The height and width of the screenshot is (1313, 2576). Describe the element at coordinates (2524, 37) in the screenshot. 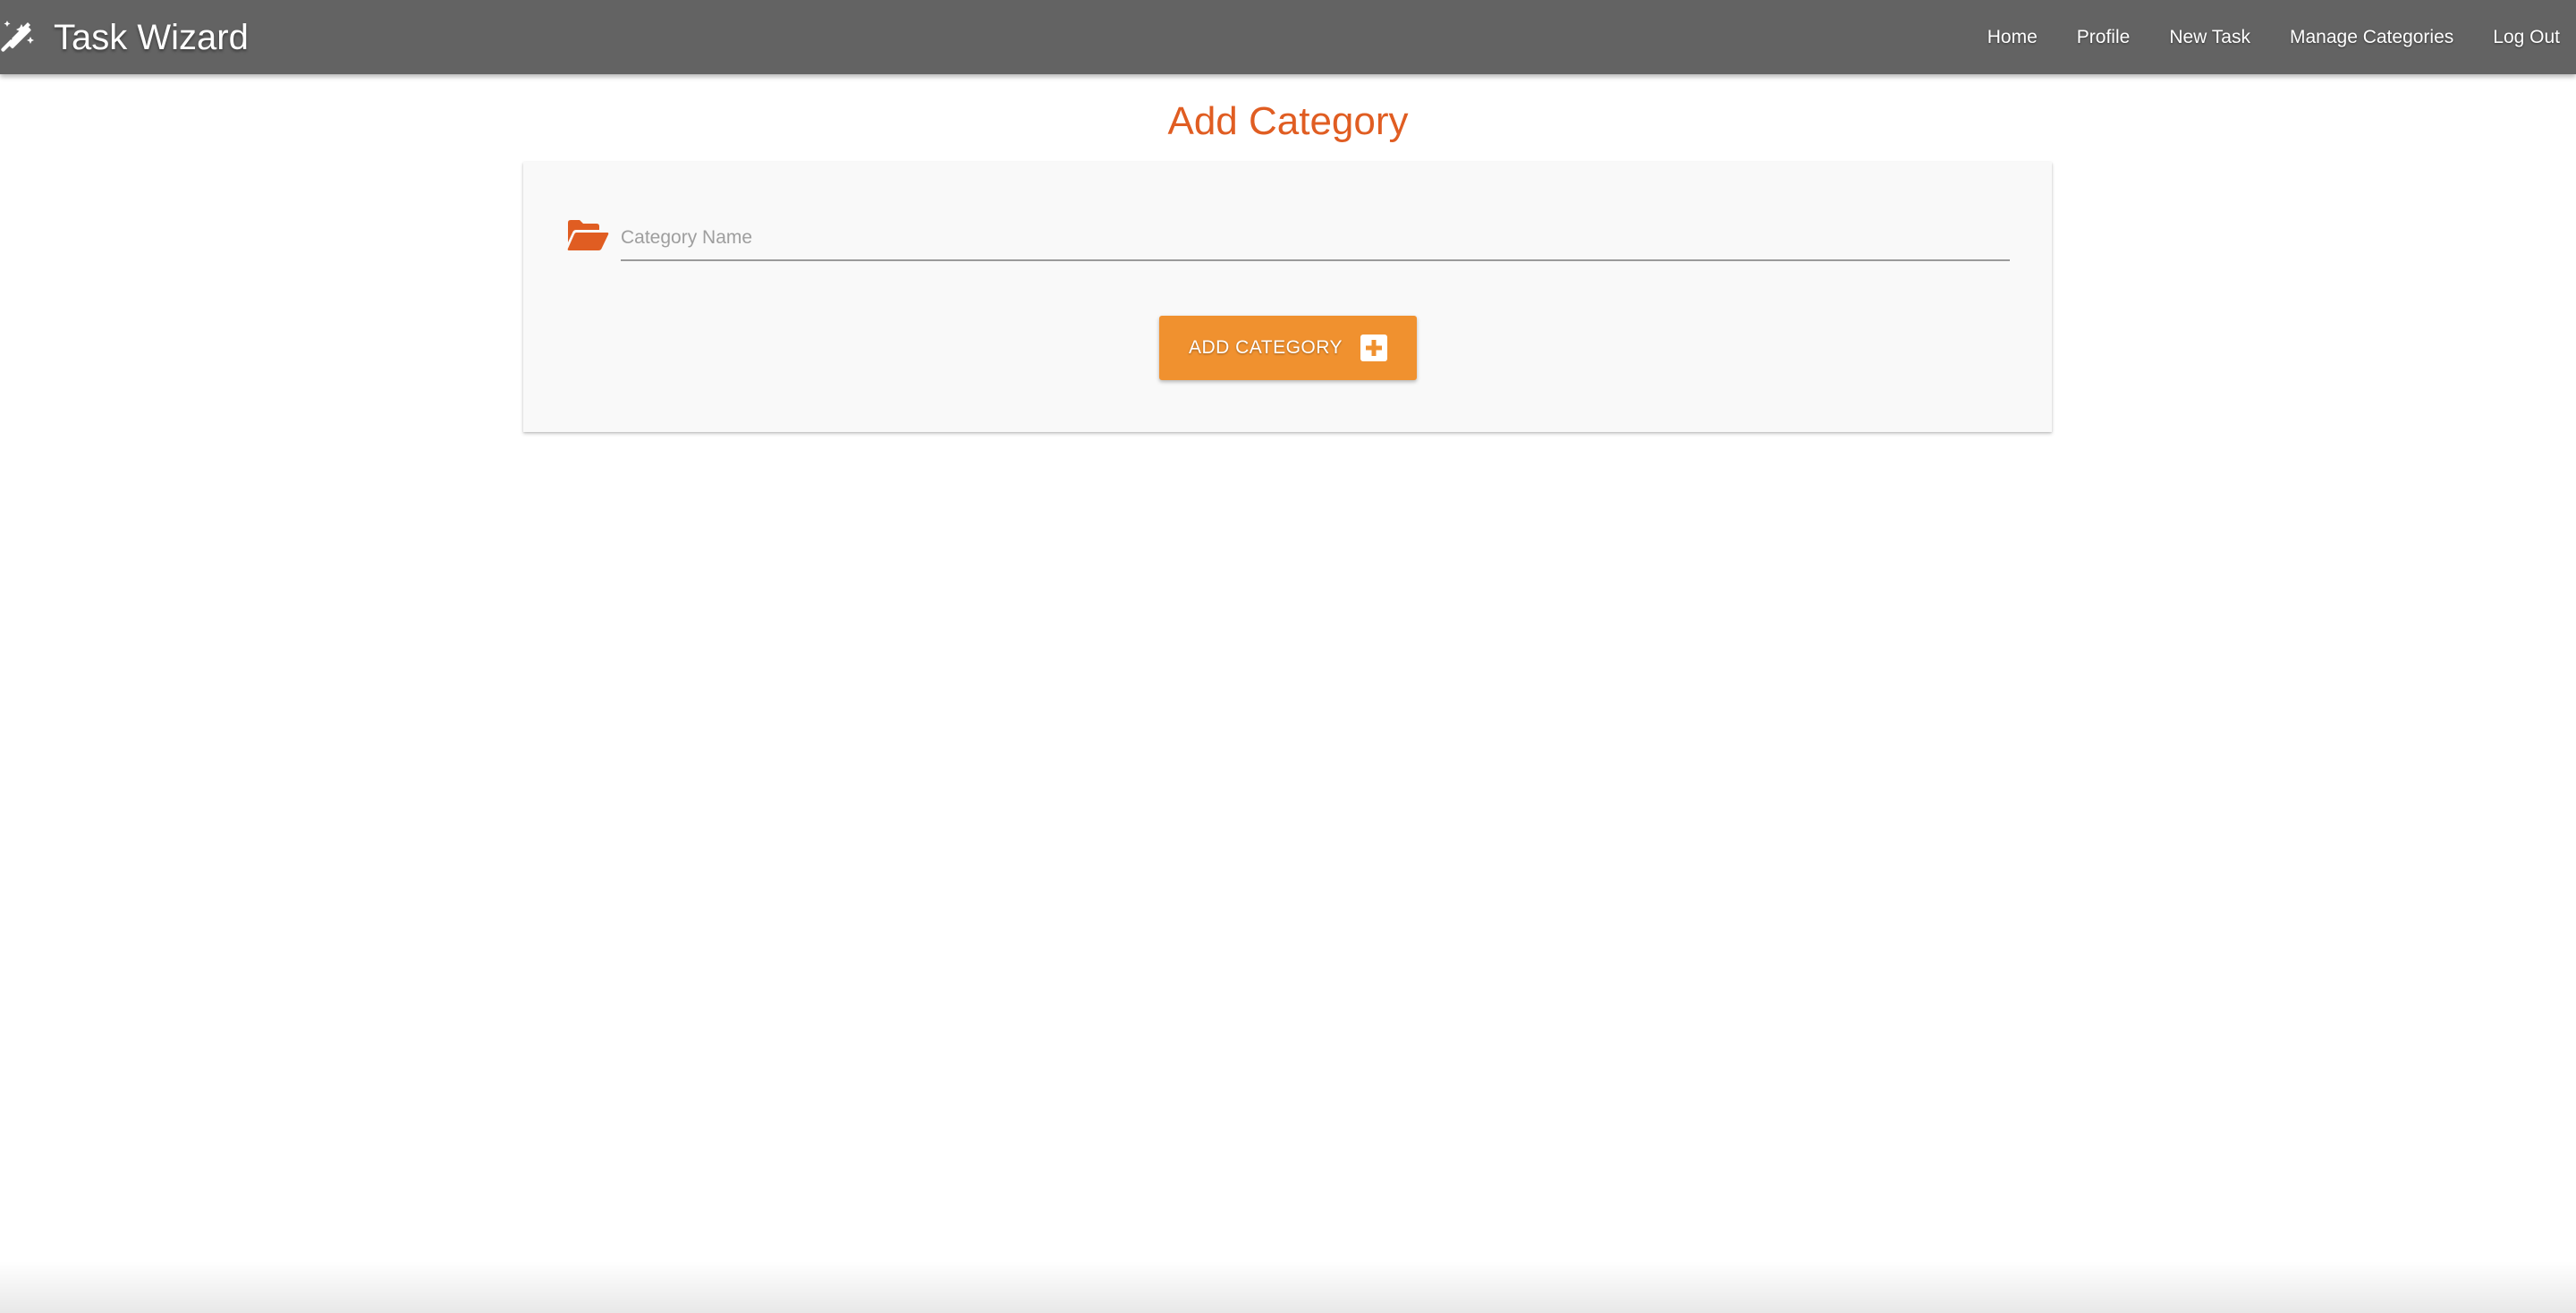

I see `nav-link-log-out: Log Out` at that location.